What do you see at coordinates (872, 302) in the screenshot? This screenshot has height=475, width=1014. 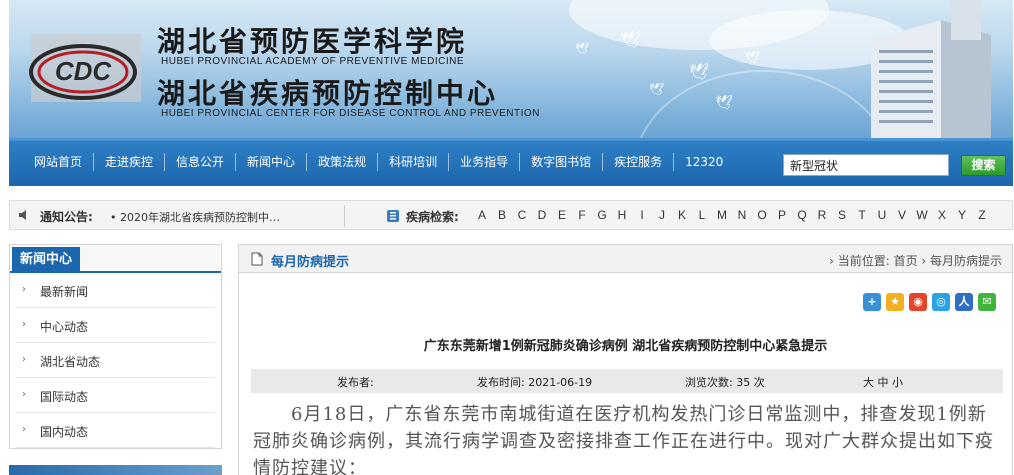 I see `share-plus-icon: +` at bounding box center [872, 302].